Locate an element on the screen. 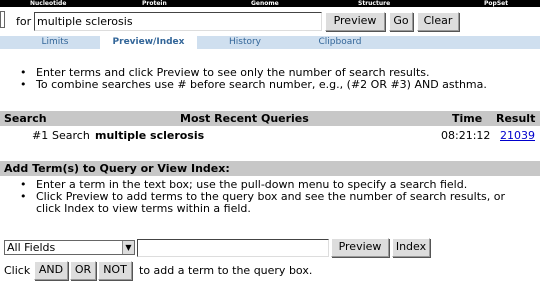 The height and width of the screenshot is (286, 540). database-select is located at coordinates (2, 19).